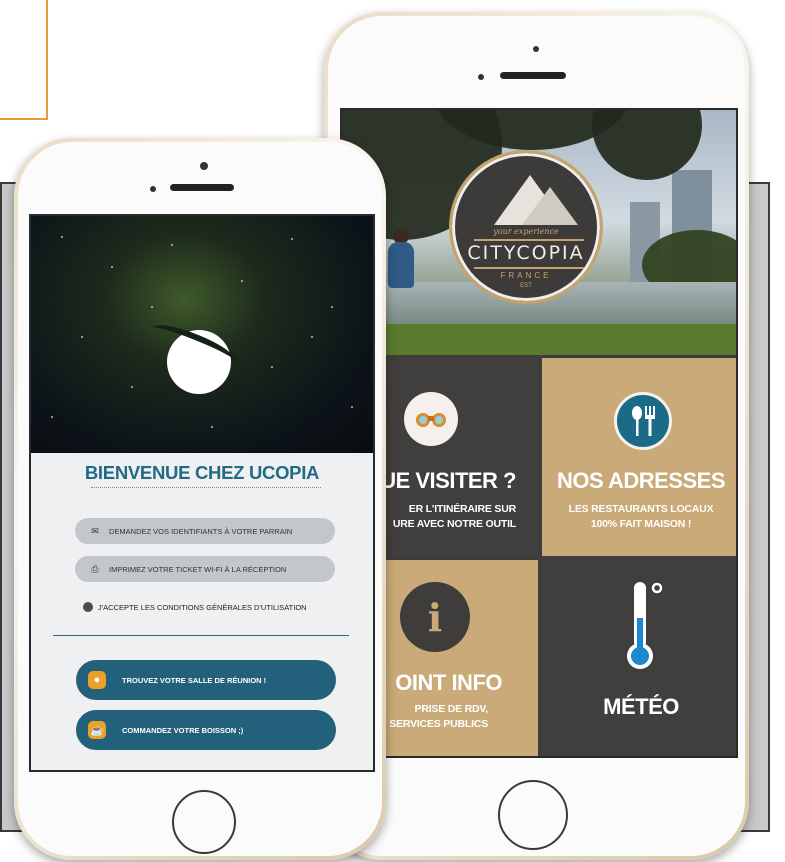 The width and height of the screenshot is (785, 862). I want to click on order-drink-label: COMMANDEZ VOTRE BOISSON ;), so click(183, 730).